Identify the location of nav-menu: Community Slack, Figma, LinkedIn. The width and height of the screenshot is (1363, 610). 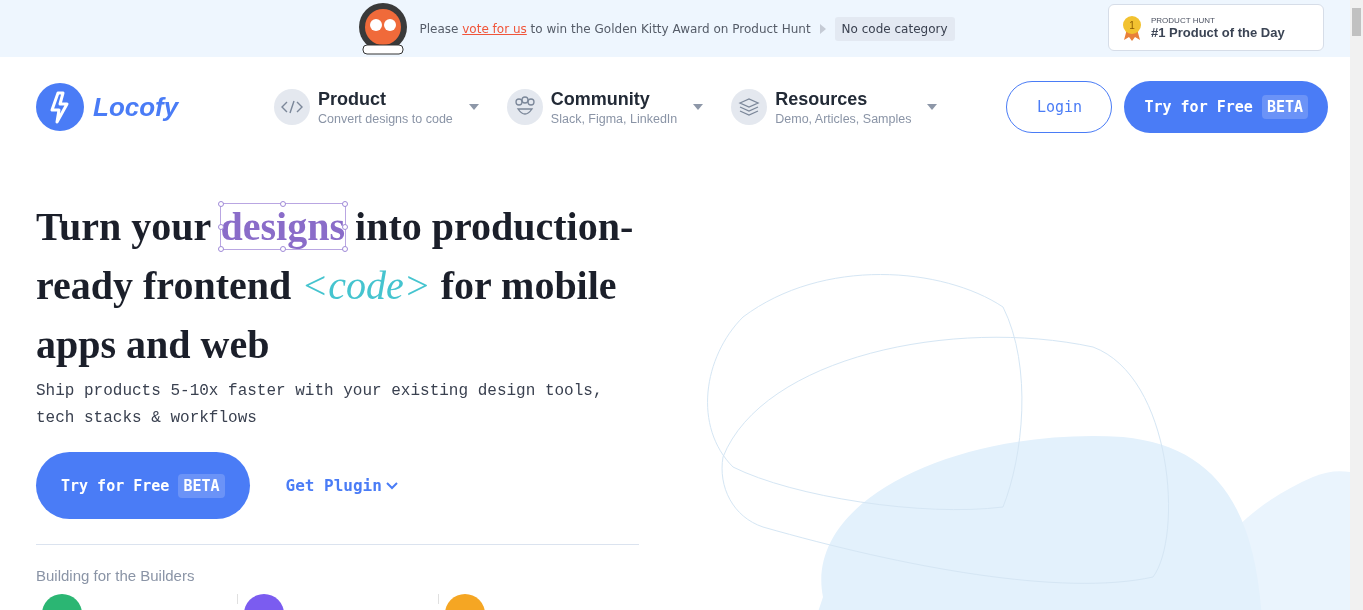
(605, 107).